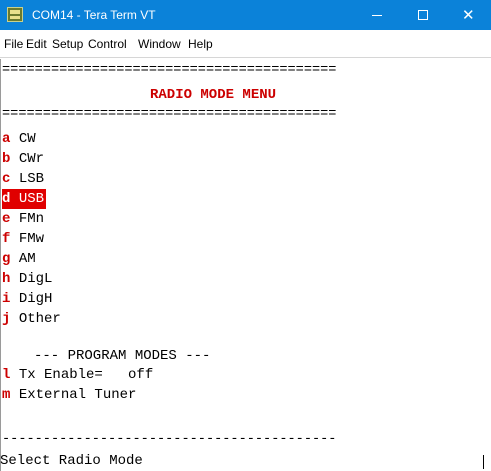 This screenshot has width=491, height=471. I want to click on mode-option-label: FMw, so click(31, 239).